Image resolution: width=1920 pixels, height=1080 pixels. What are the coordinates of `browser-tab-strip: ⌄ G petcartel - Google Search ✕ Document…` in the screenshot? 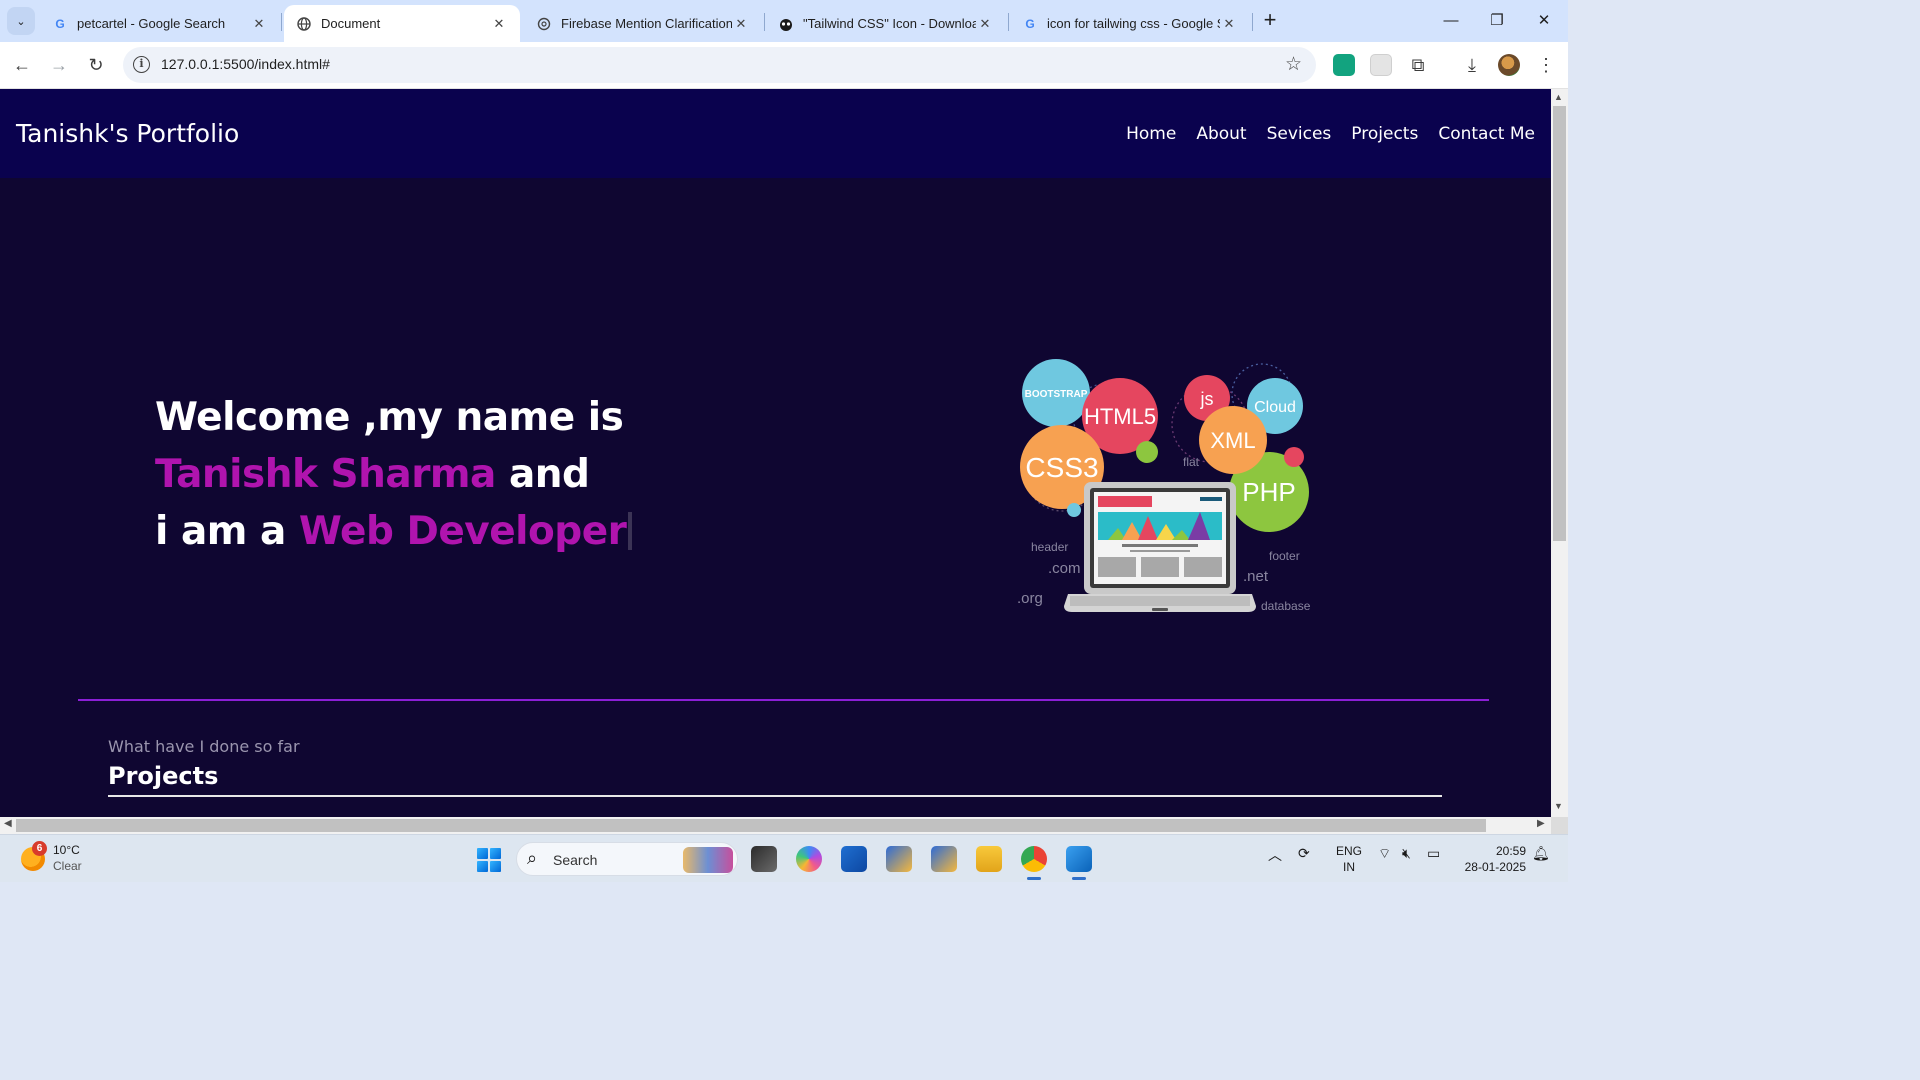 It's located at (784, 21).